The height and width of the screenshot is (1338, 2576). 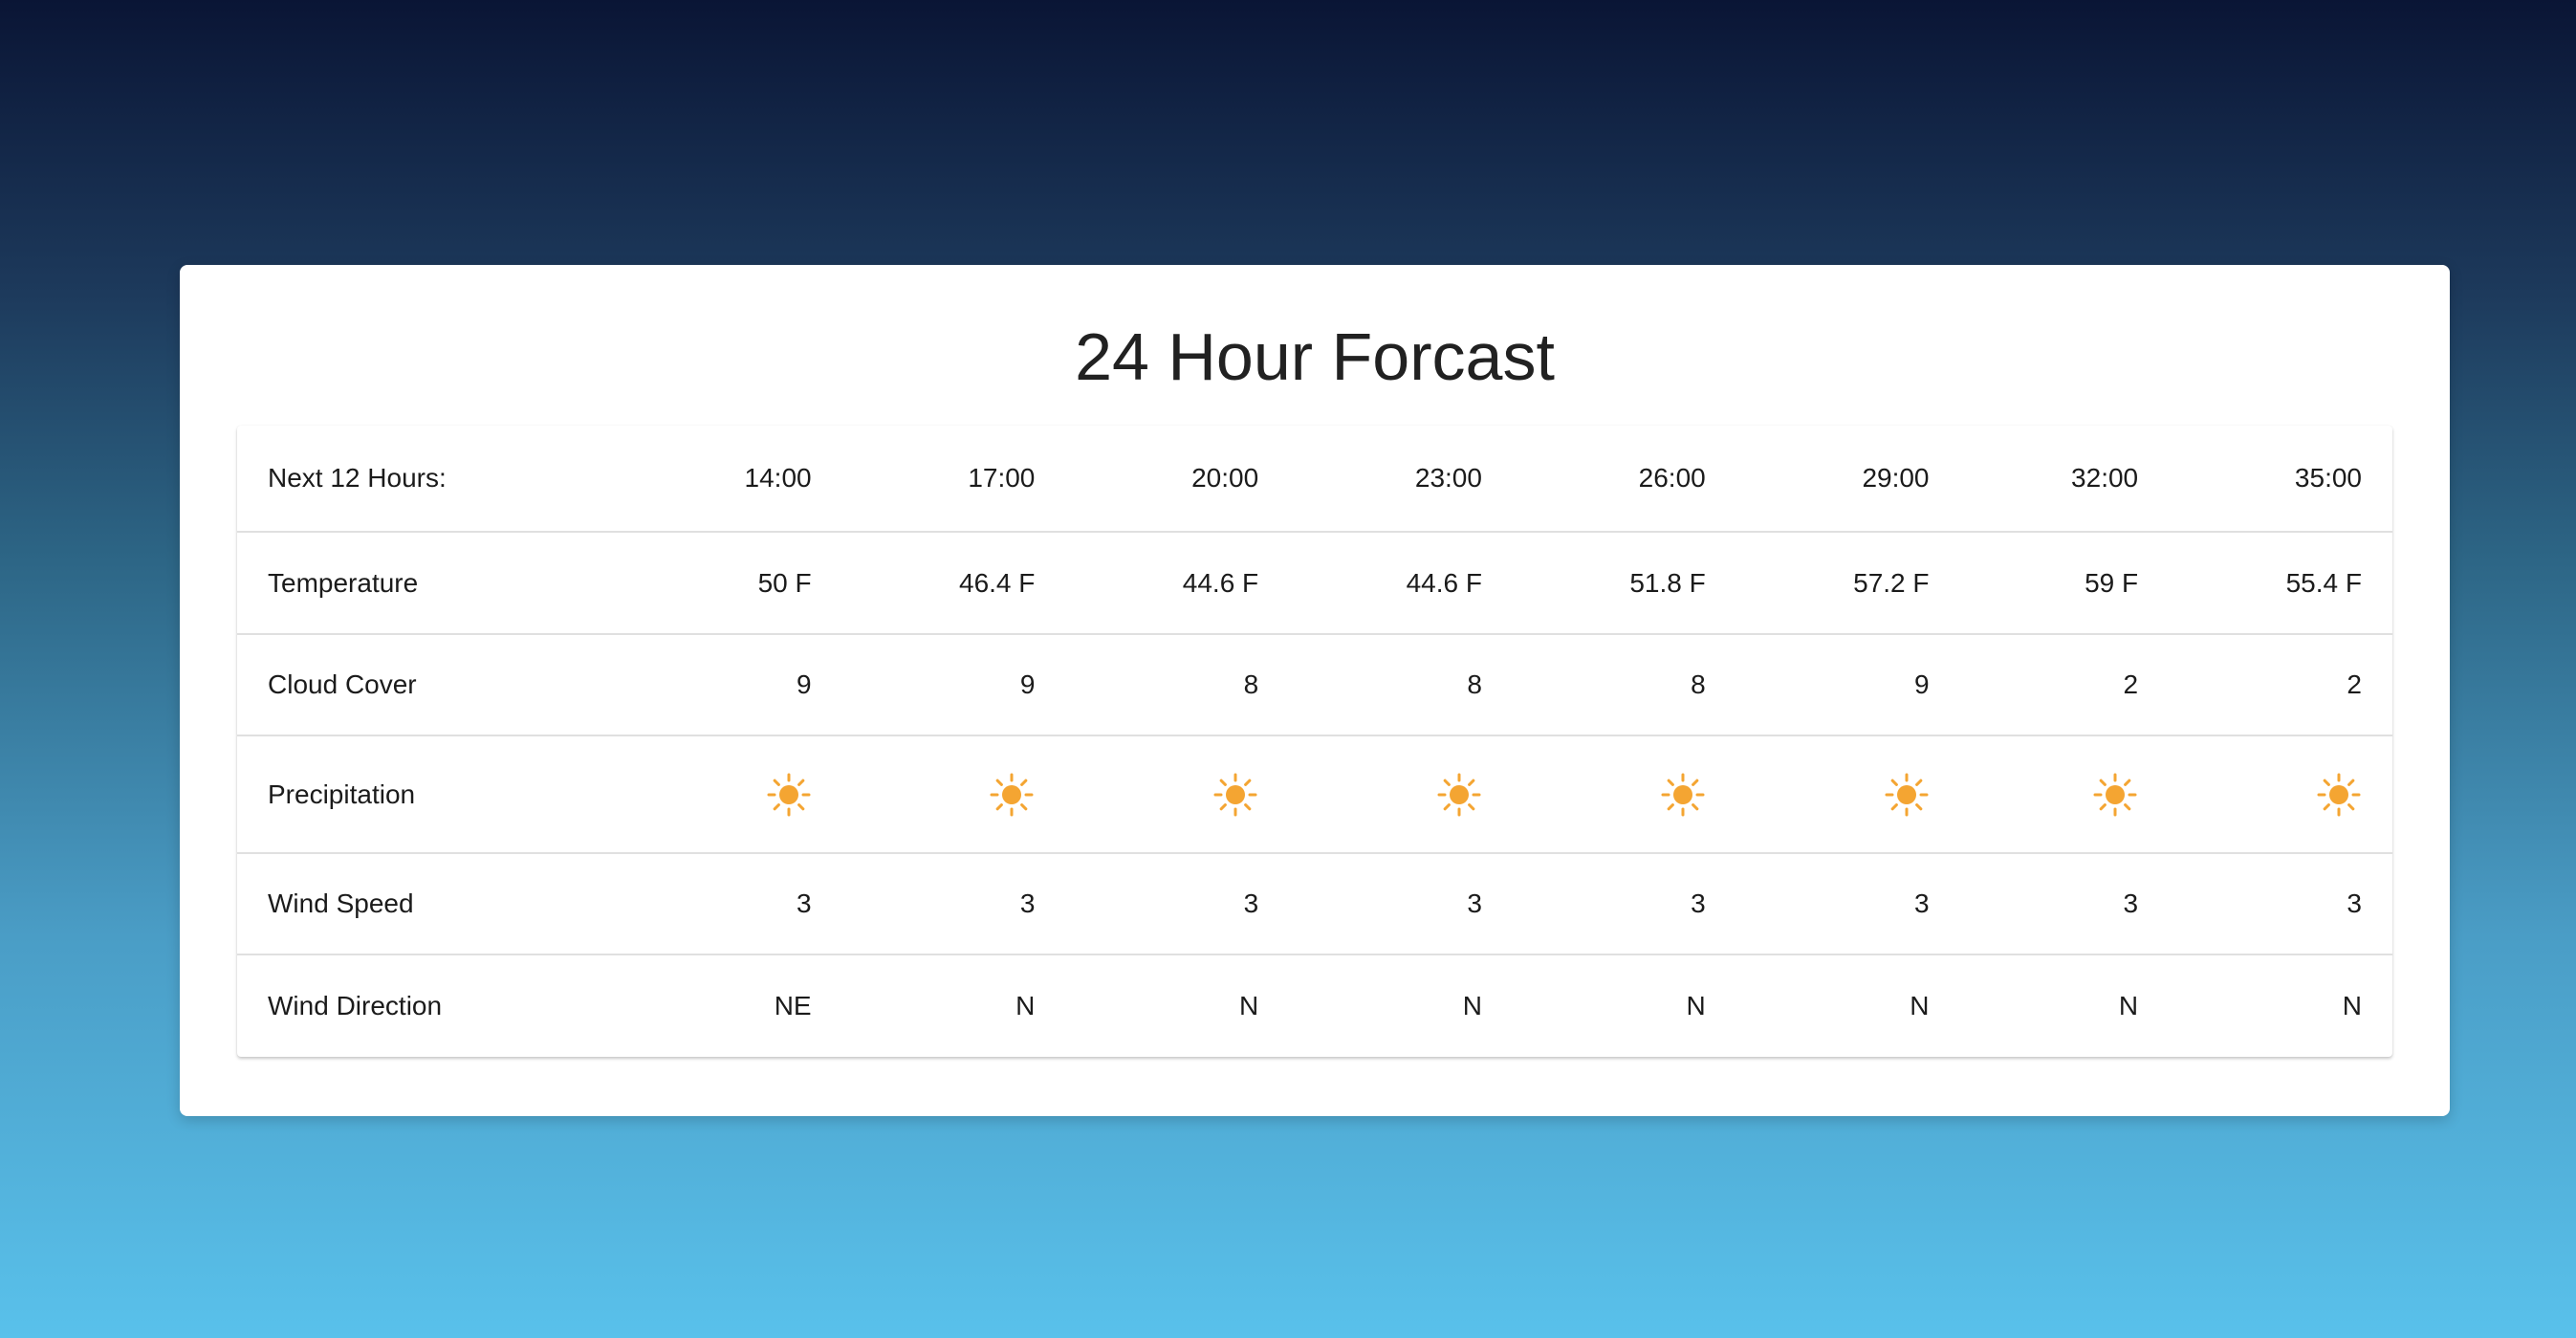 I want to click on temperature-cell: 50 F, so click(x=737, y=583).